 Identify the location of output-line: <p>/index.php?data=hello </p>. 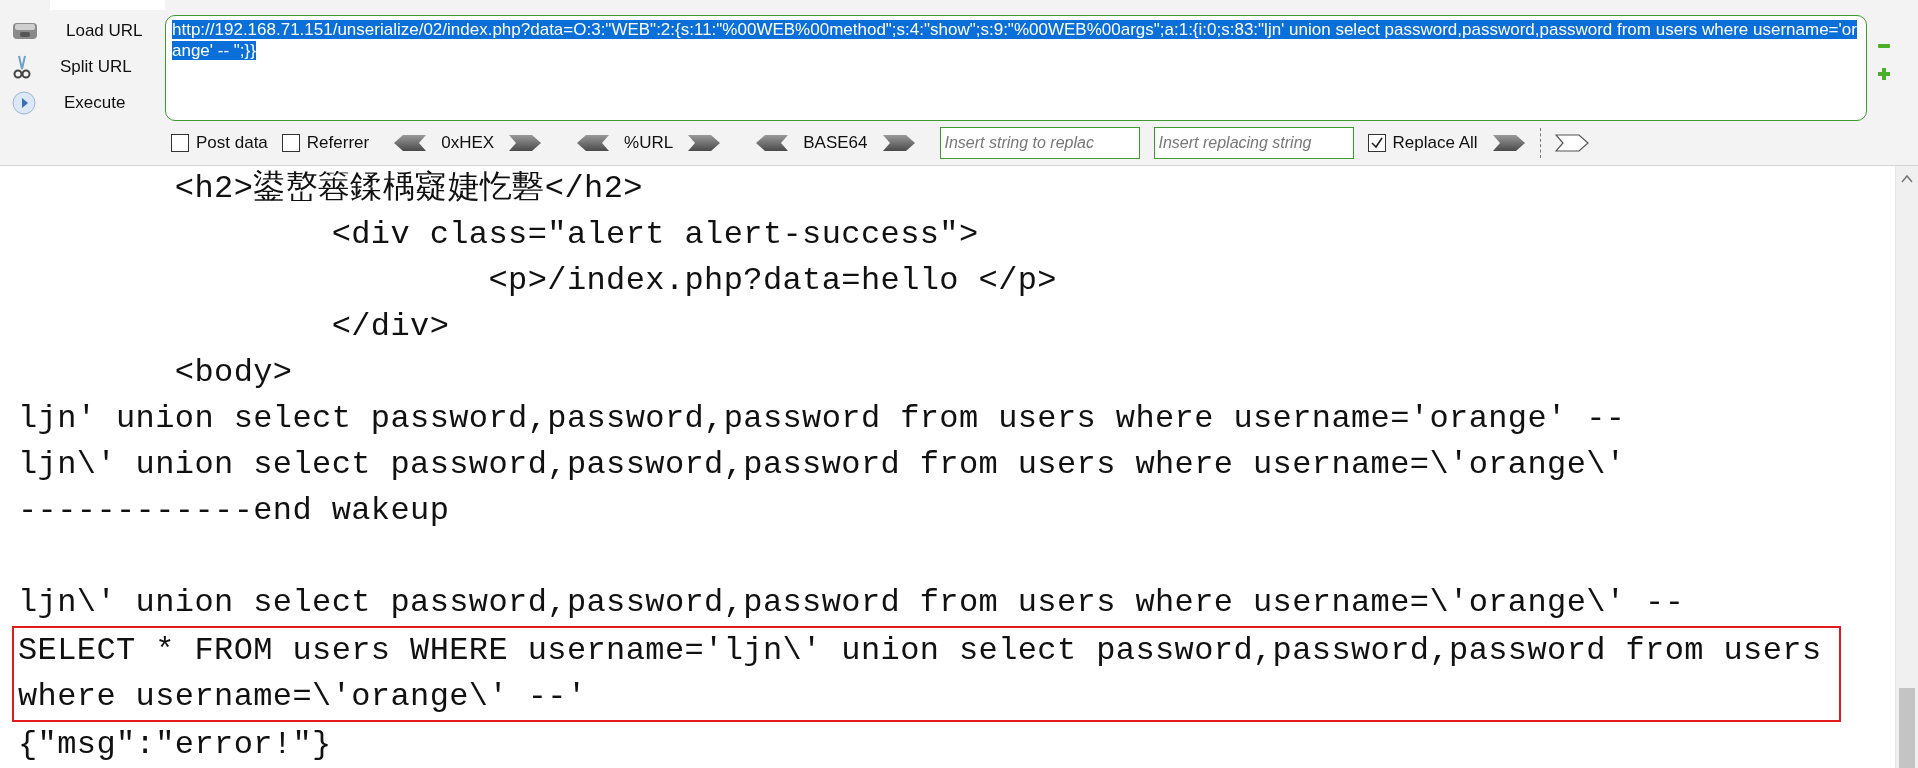
(772, 281).